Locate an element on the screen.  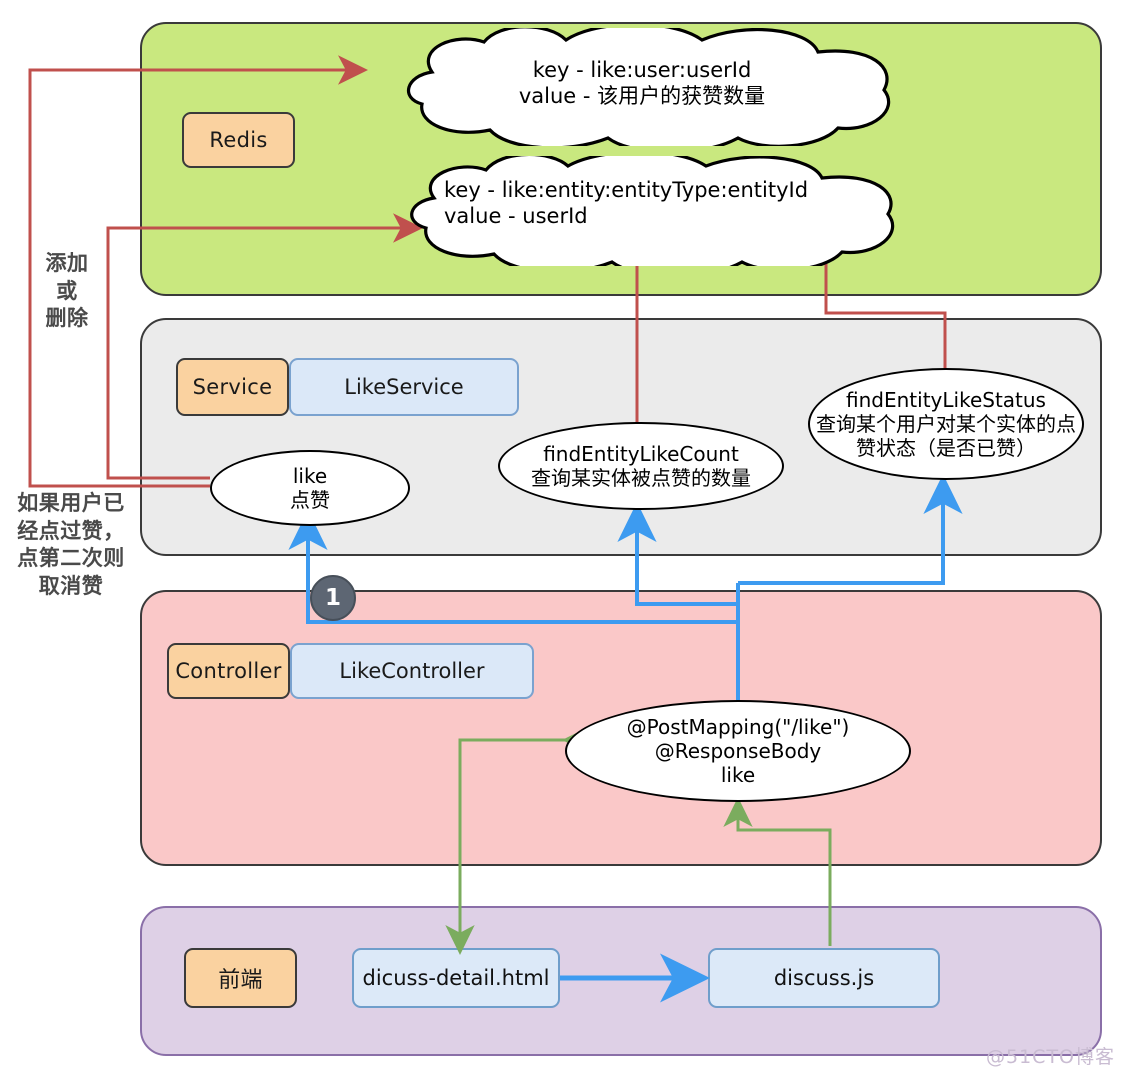
cloud-user-like-line2: value - 该用户的获赞数量 is located at coordinates (642, 96).